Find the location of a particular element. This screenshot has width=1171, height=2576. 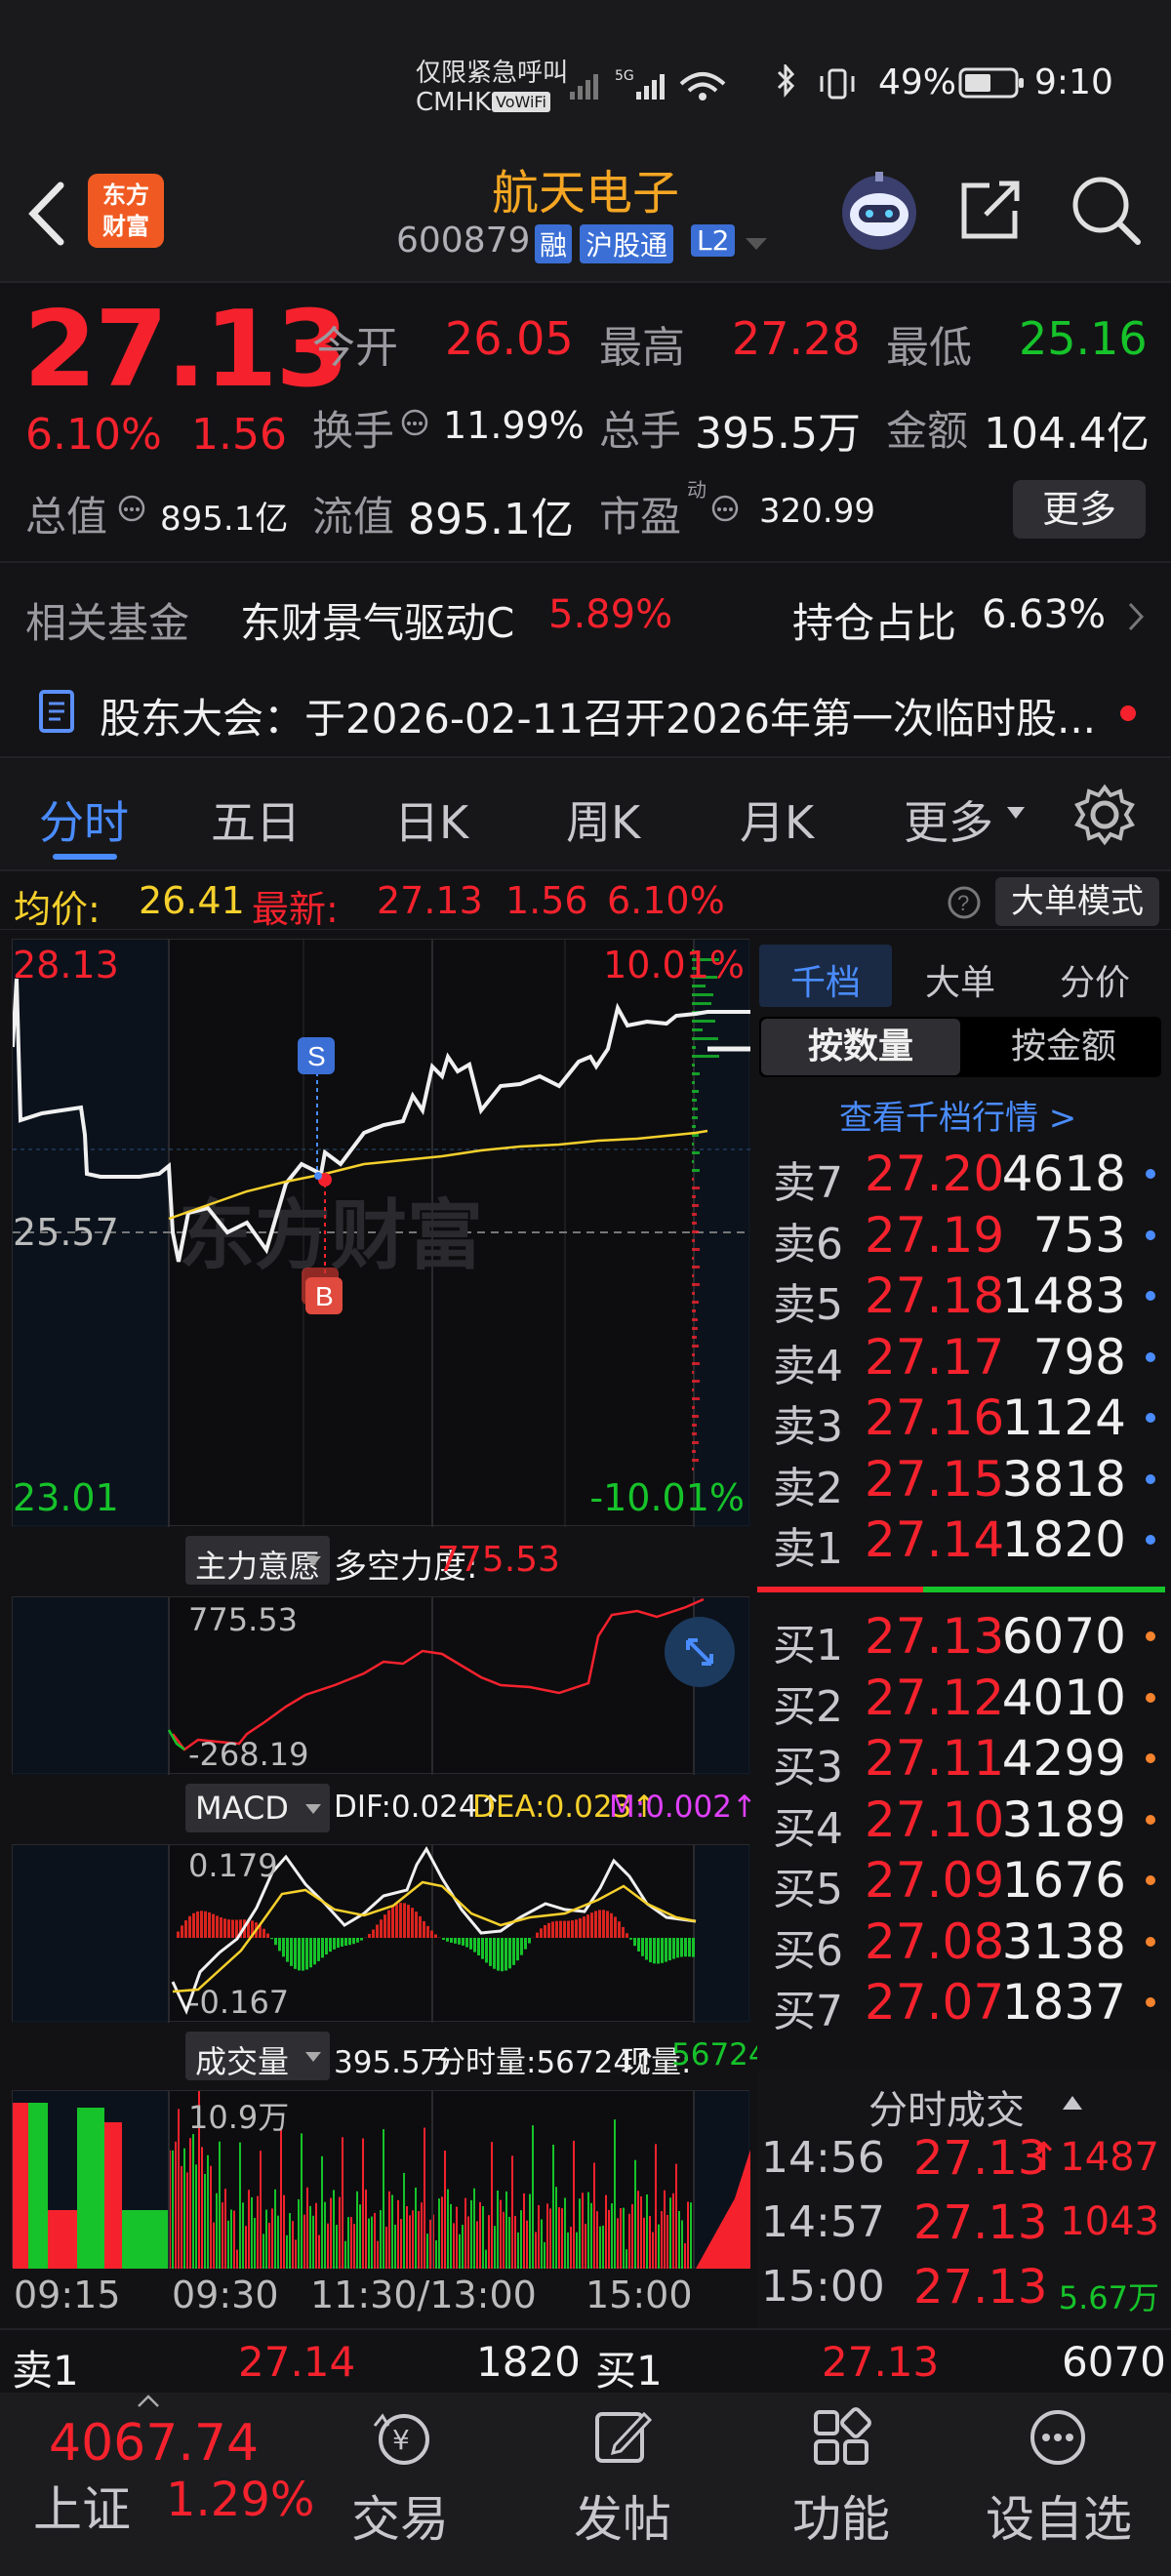

big-order-mode-button: 大单模式 is located at coordinates (1077, 901).